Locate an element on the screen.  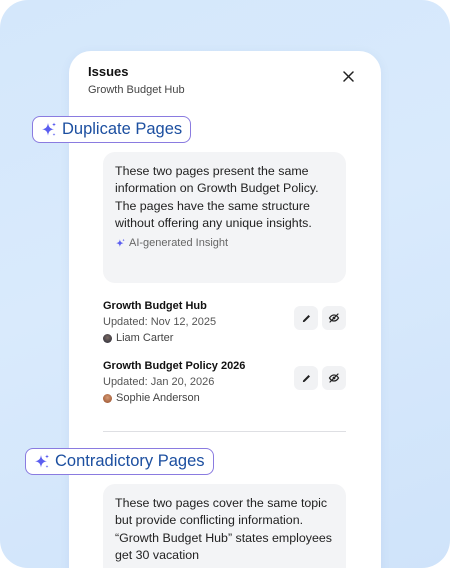
panel-title: Issues is located at coordinates (108, 71).